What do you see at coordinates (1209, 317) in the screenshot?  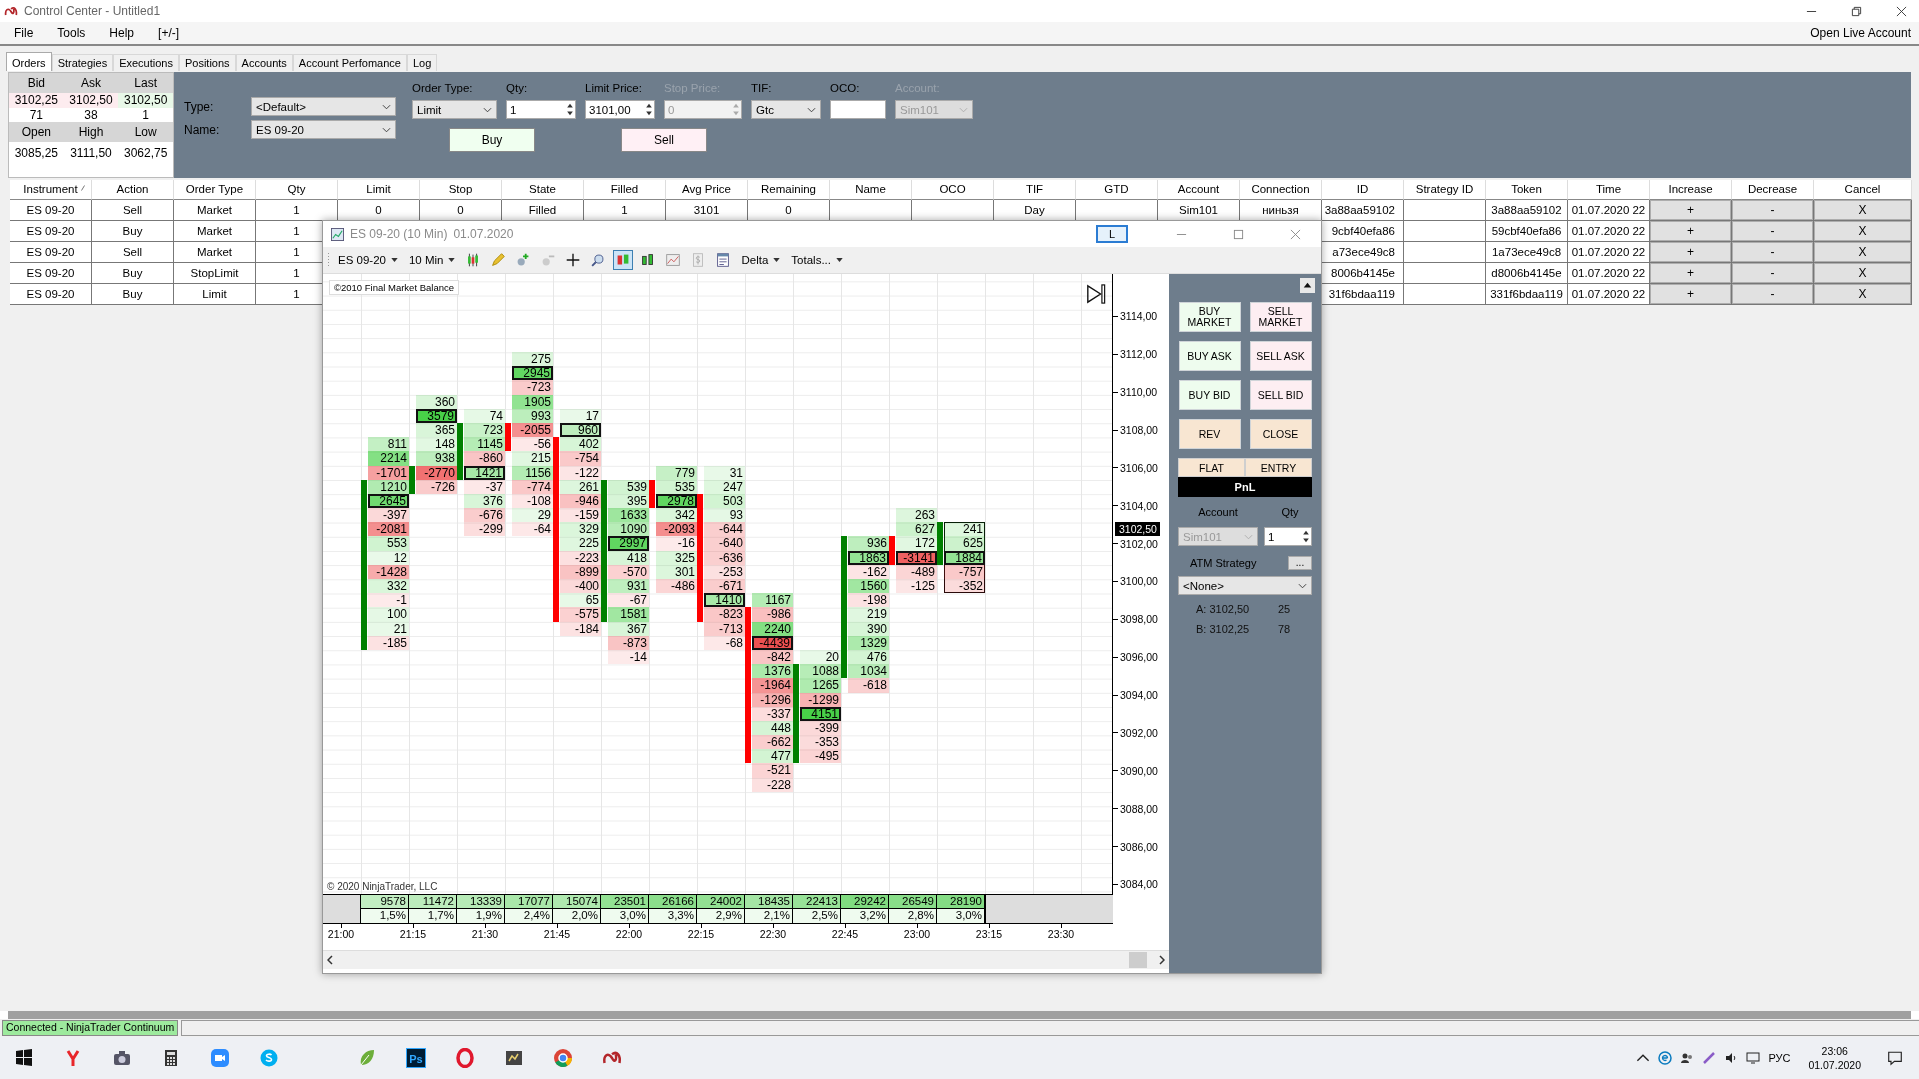 I see `trade-button: BUY MARKET` at bounding box center [1209, 317].